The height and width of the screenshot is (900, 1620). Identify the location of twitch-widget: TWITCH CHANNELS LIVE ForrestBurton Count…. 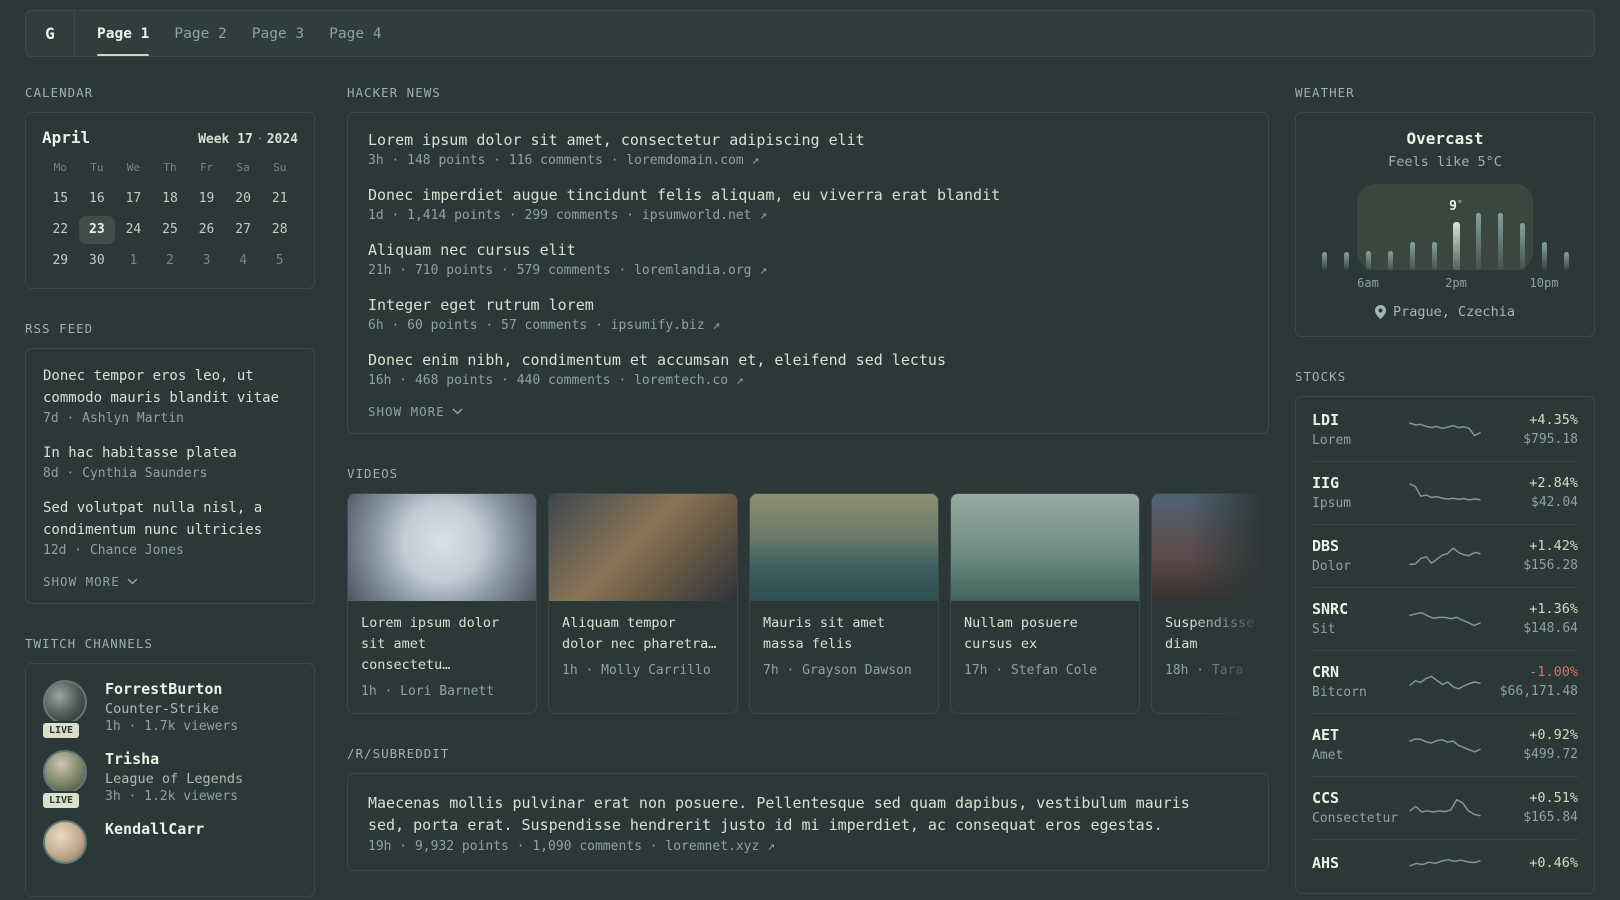
(170, 766).